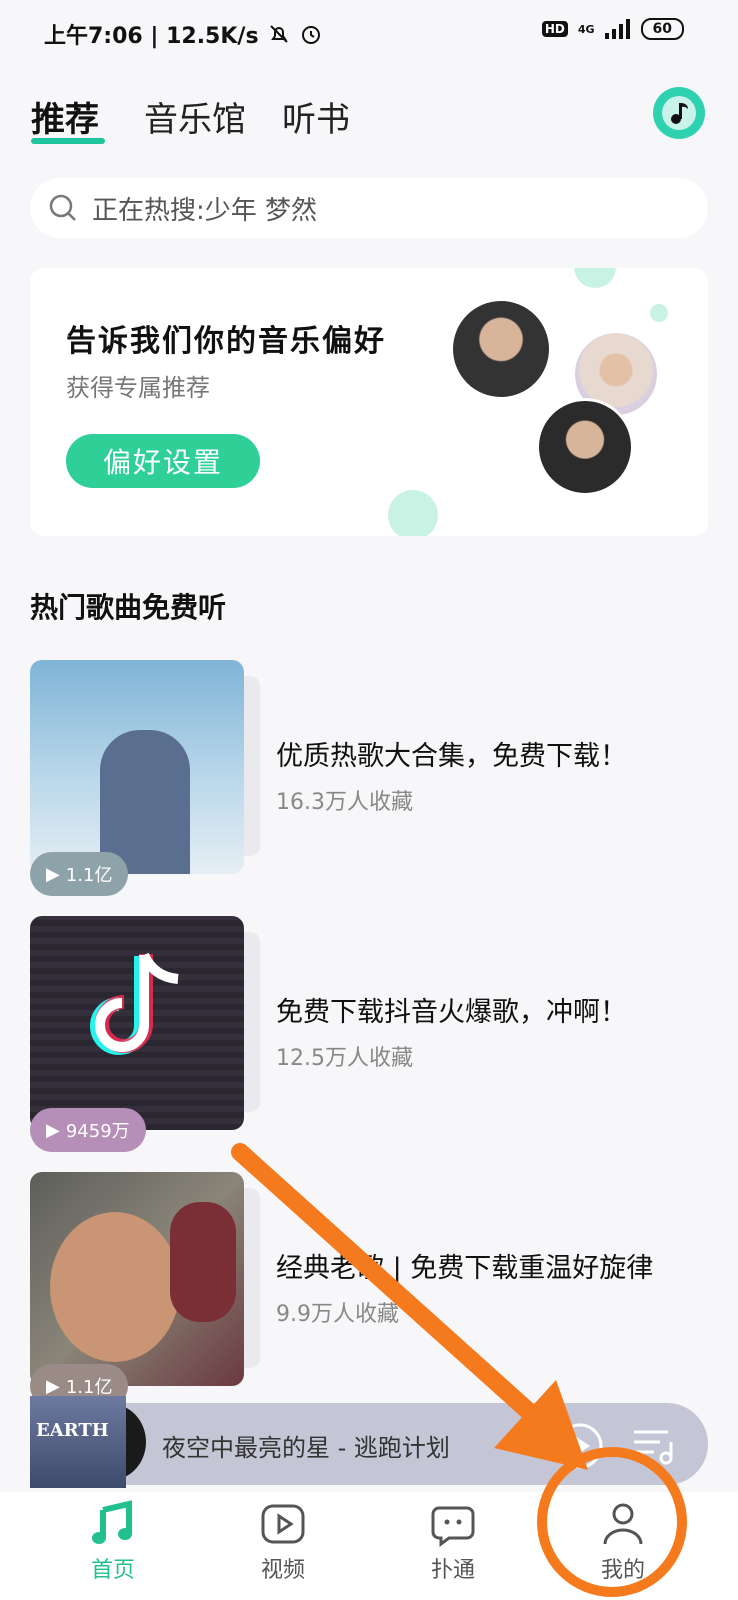 This screenshot has width=738, height=1600. I want to click on cover-text: EARTH, so click(72, 1430).